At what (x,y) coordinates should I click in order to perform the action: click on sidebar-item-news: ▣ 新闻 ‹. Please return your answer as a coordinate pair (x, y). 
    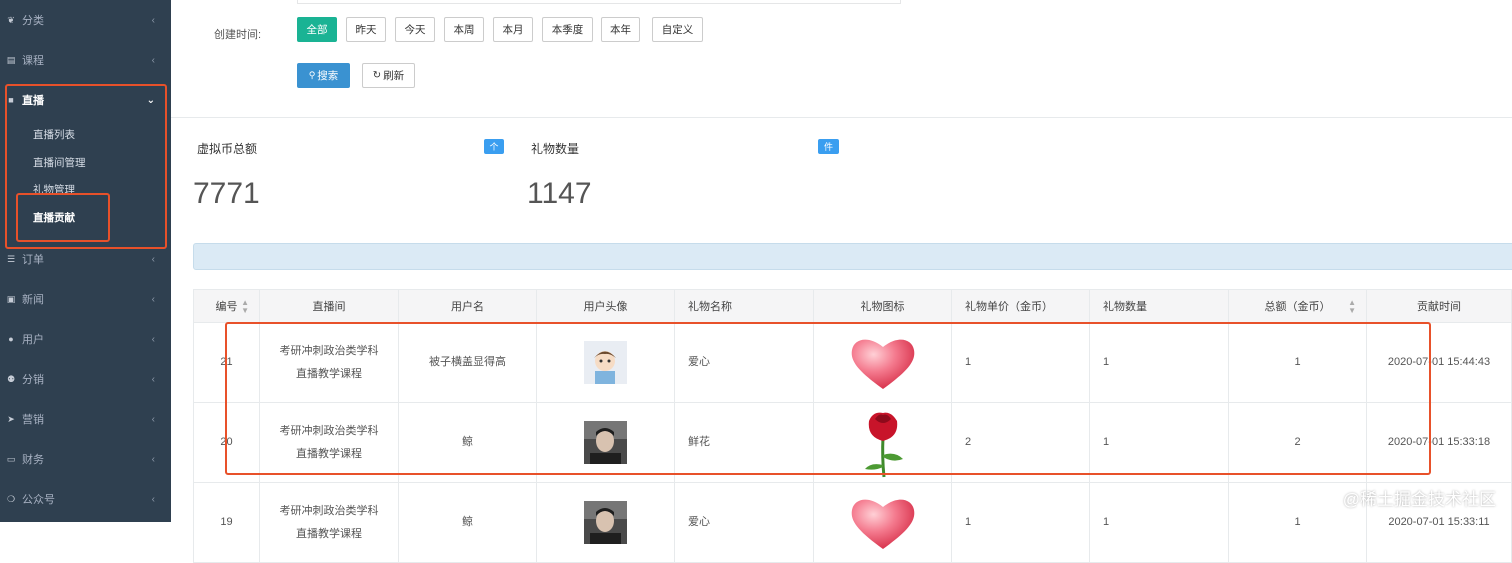
    Looking at the image, I should click on (85, 299).